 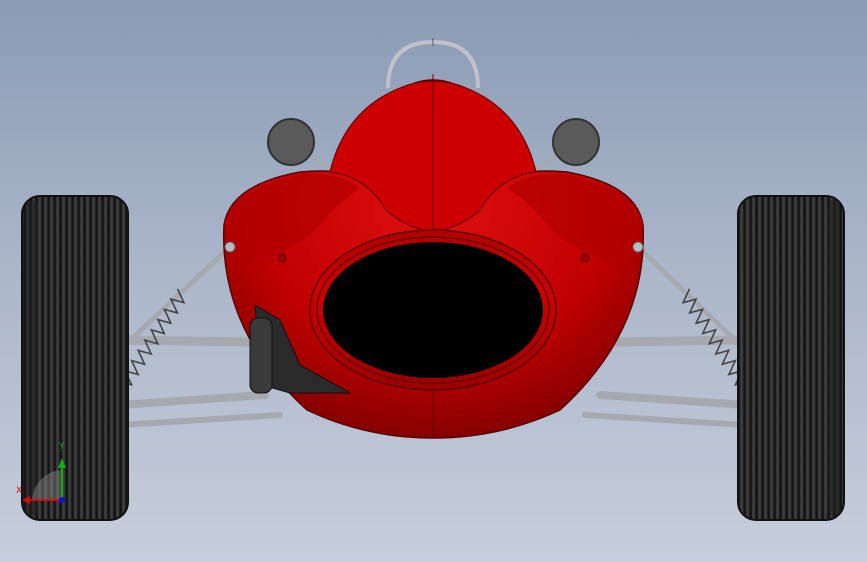 I want to click on left-mirror, so click(x=302, y=146).